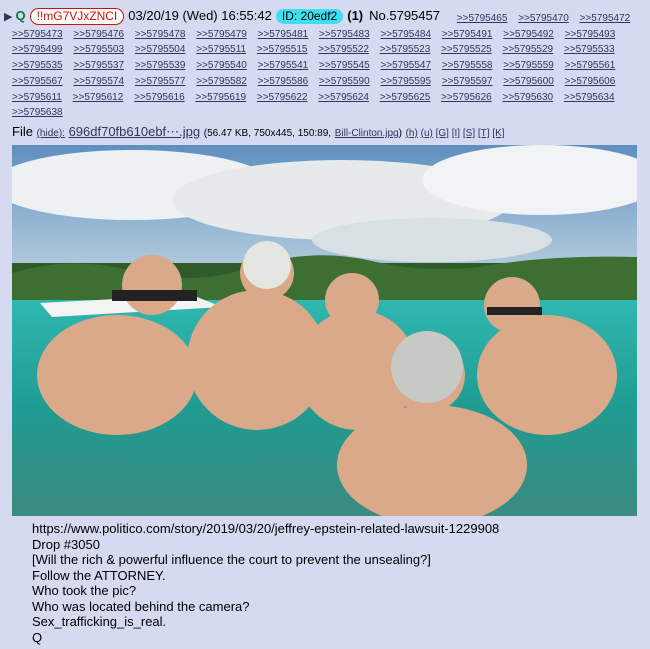 The image size is (650, 649). Describe the element at coordinates (160, 65) in the screenshot. I see `backlink: >>5795539` at that location.